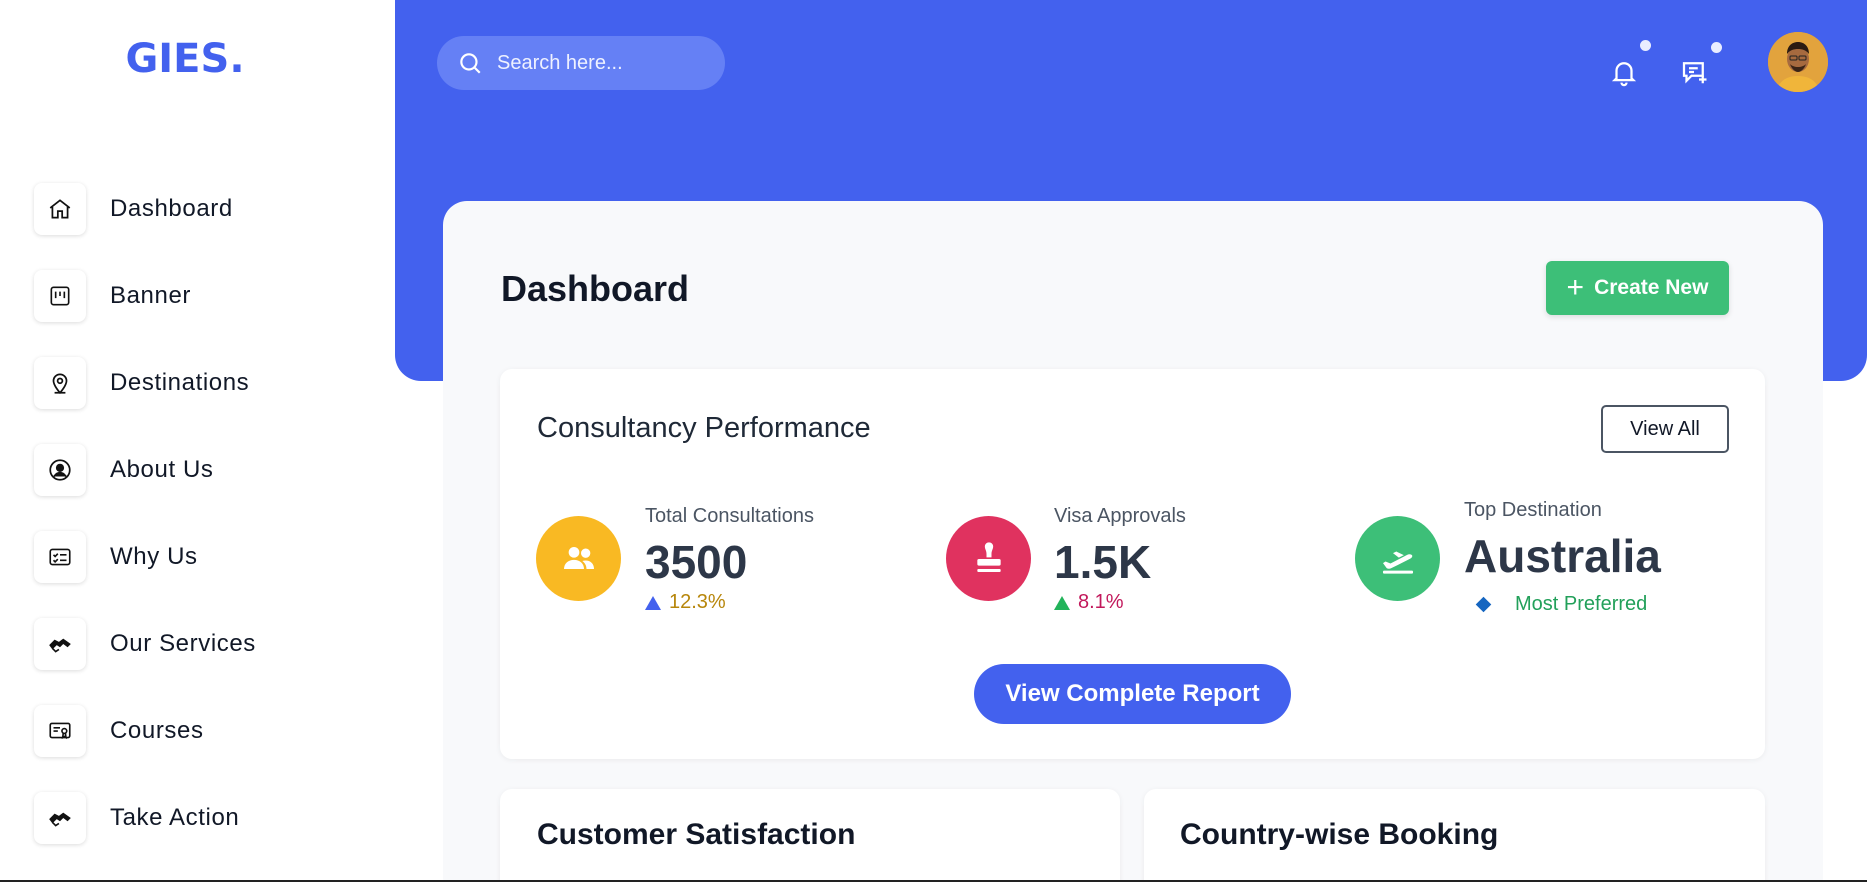 The height and width of the screenshot is (882, 1867). Describe the element at coordinates (1716, 47) in the screenshot. I see `message-dot` at that location.